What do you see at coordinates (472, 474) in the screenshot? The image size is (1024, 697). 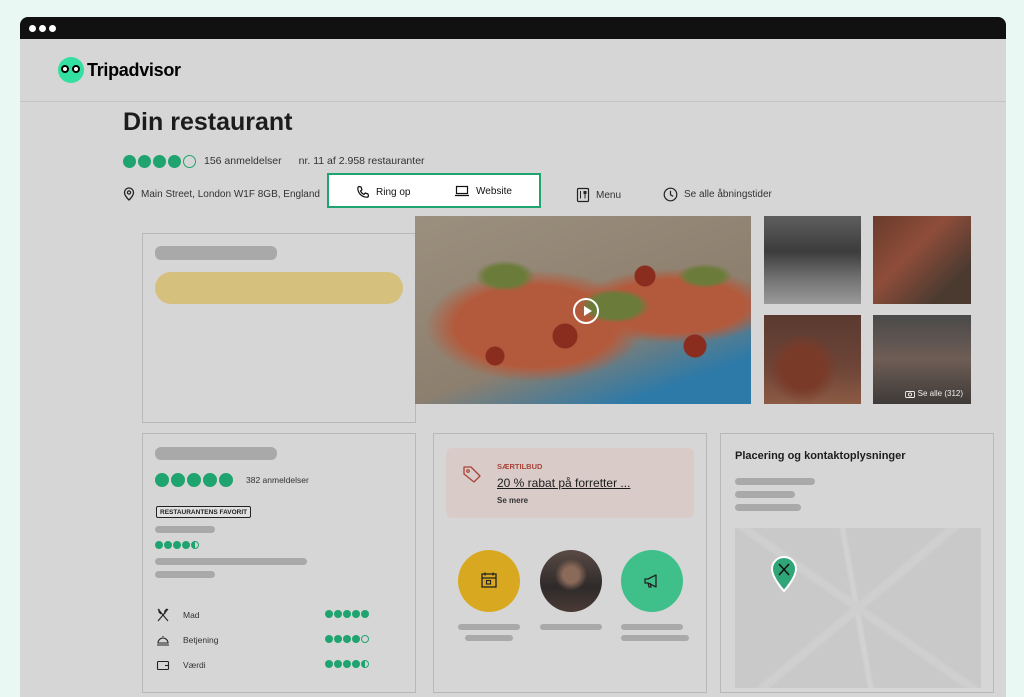 I see `tag-icon` at bounding box center [472, 474].